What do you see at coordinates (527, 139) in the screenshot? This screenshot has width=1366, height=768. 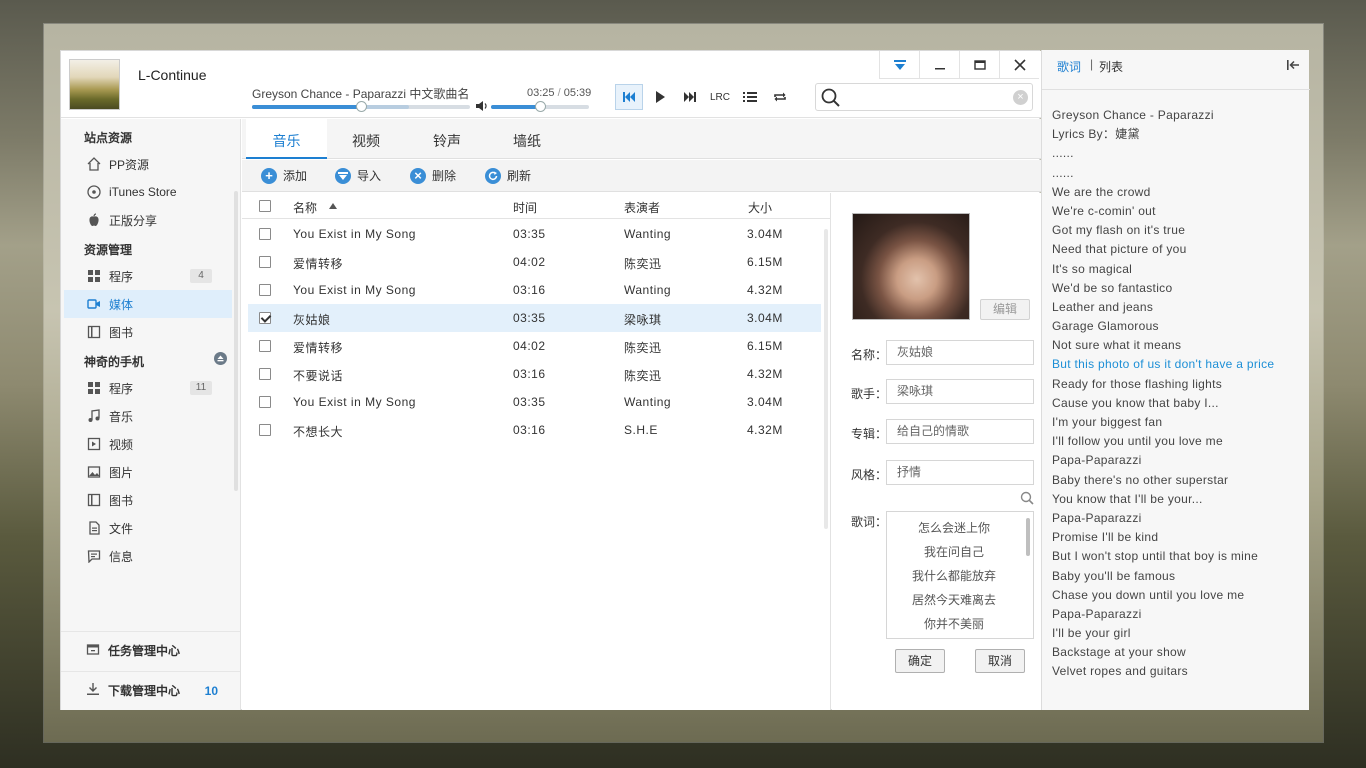 I see `tab-wallpaper: 墙纸` at bounding box center [527, 139].